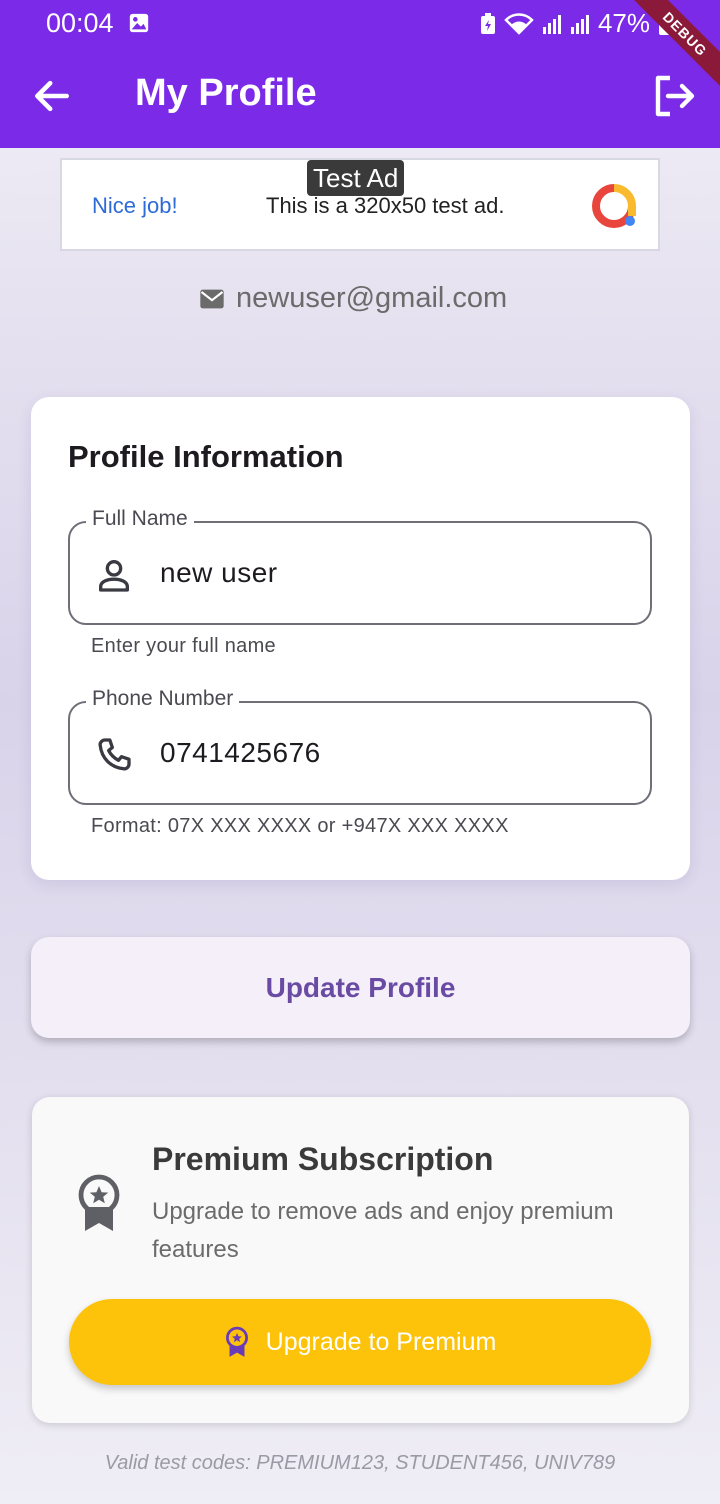  What do you see at coordinates (114, 754) in the screenshot?
I see `phone-icon` at bounding box center [114, 754].